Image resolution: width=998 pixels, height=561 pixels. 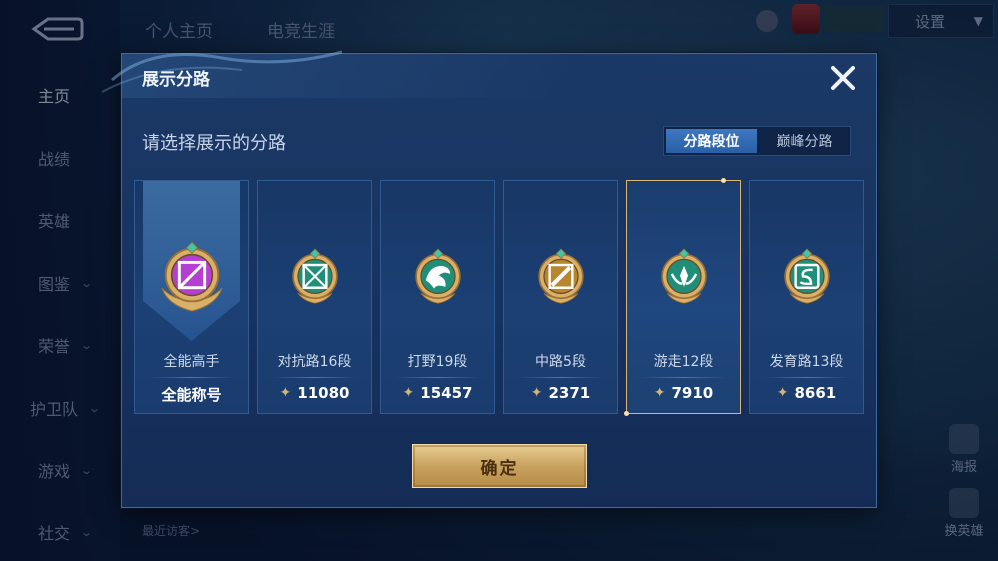 I want to click on roam-icon, so click(x=684, y=278).